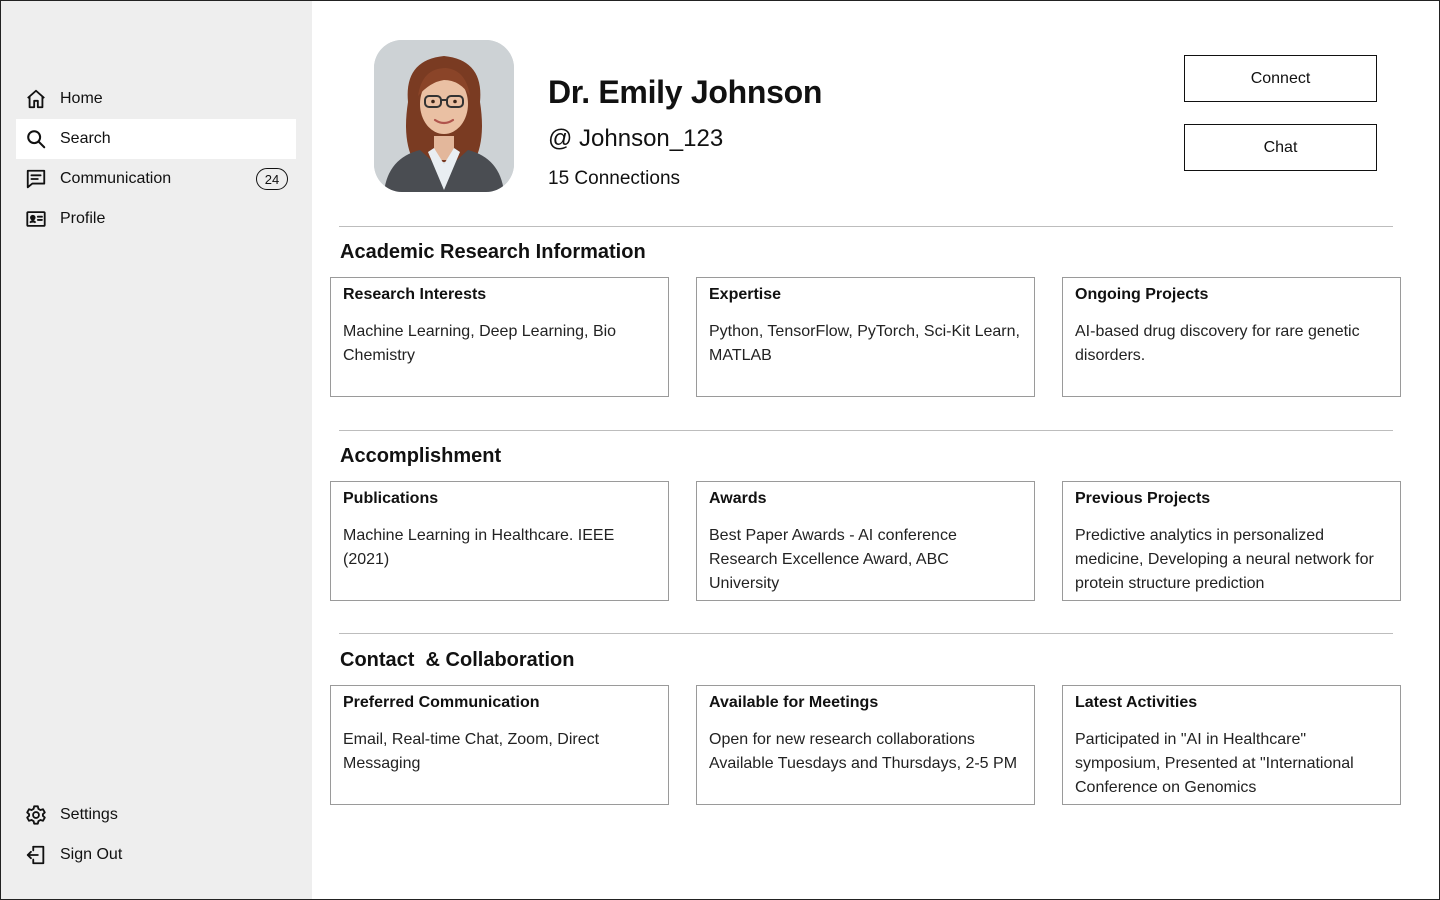 The image size is (1440, 900). Describe the element at coordinates (89, 814) in the screenshot. I see `sidebar-item-label: Settings` at that location.